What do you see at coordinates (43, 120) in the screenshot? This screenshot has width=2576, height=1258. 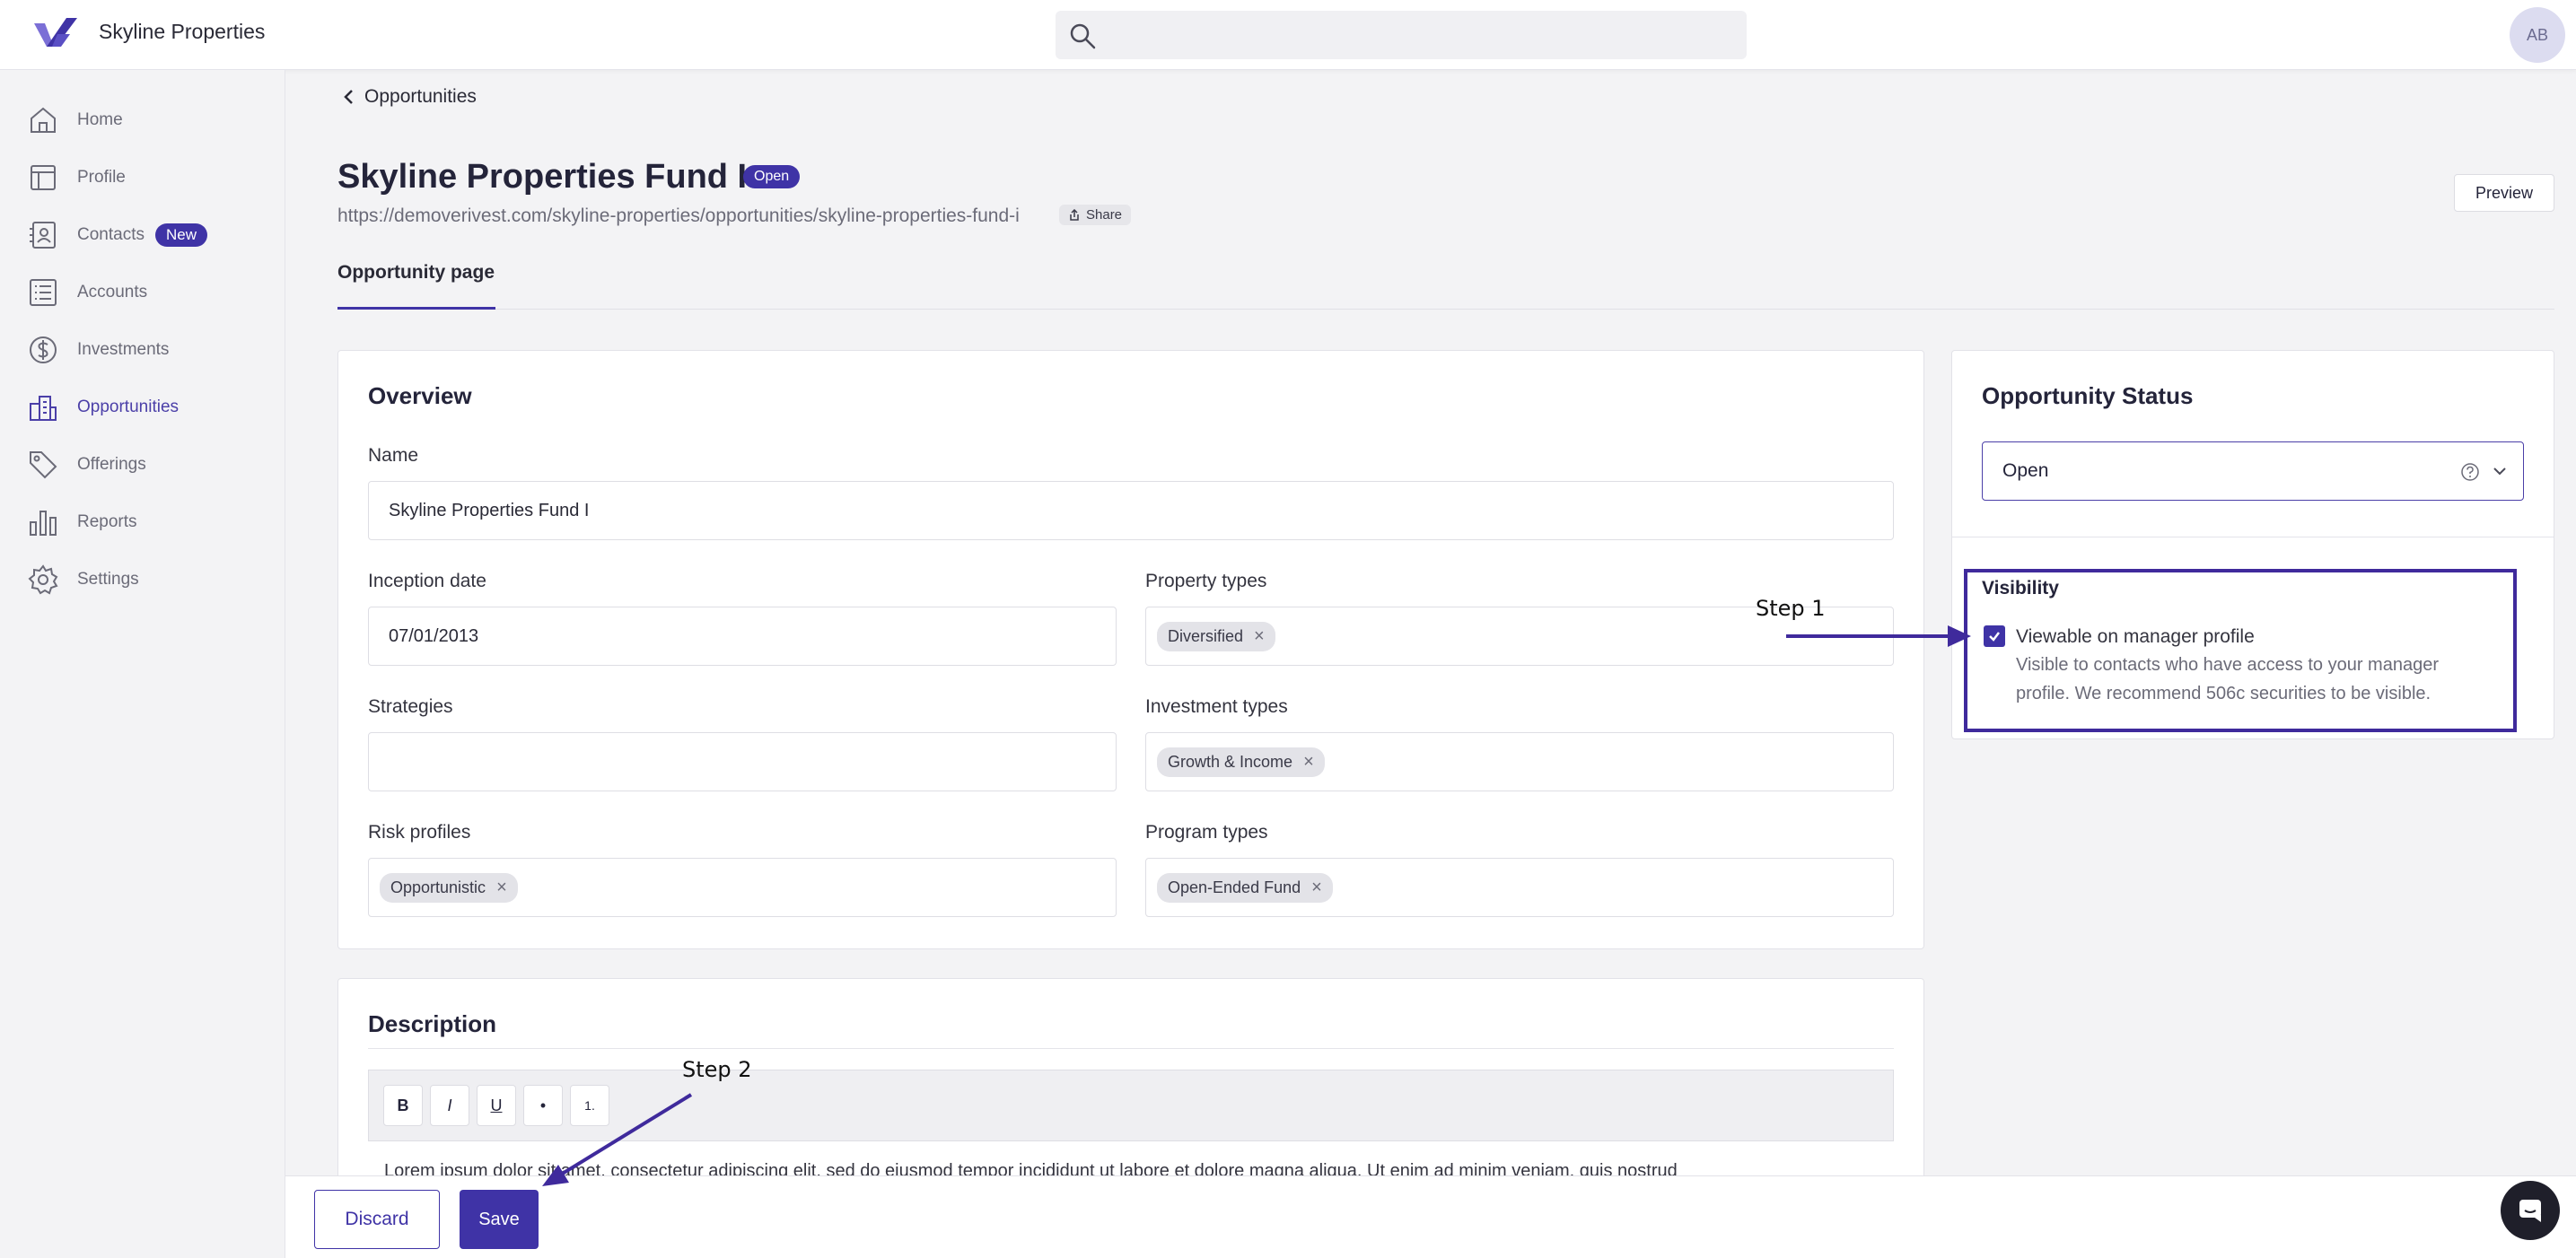 I see `home-icon` at bounding box center [43, 120].